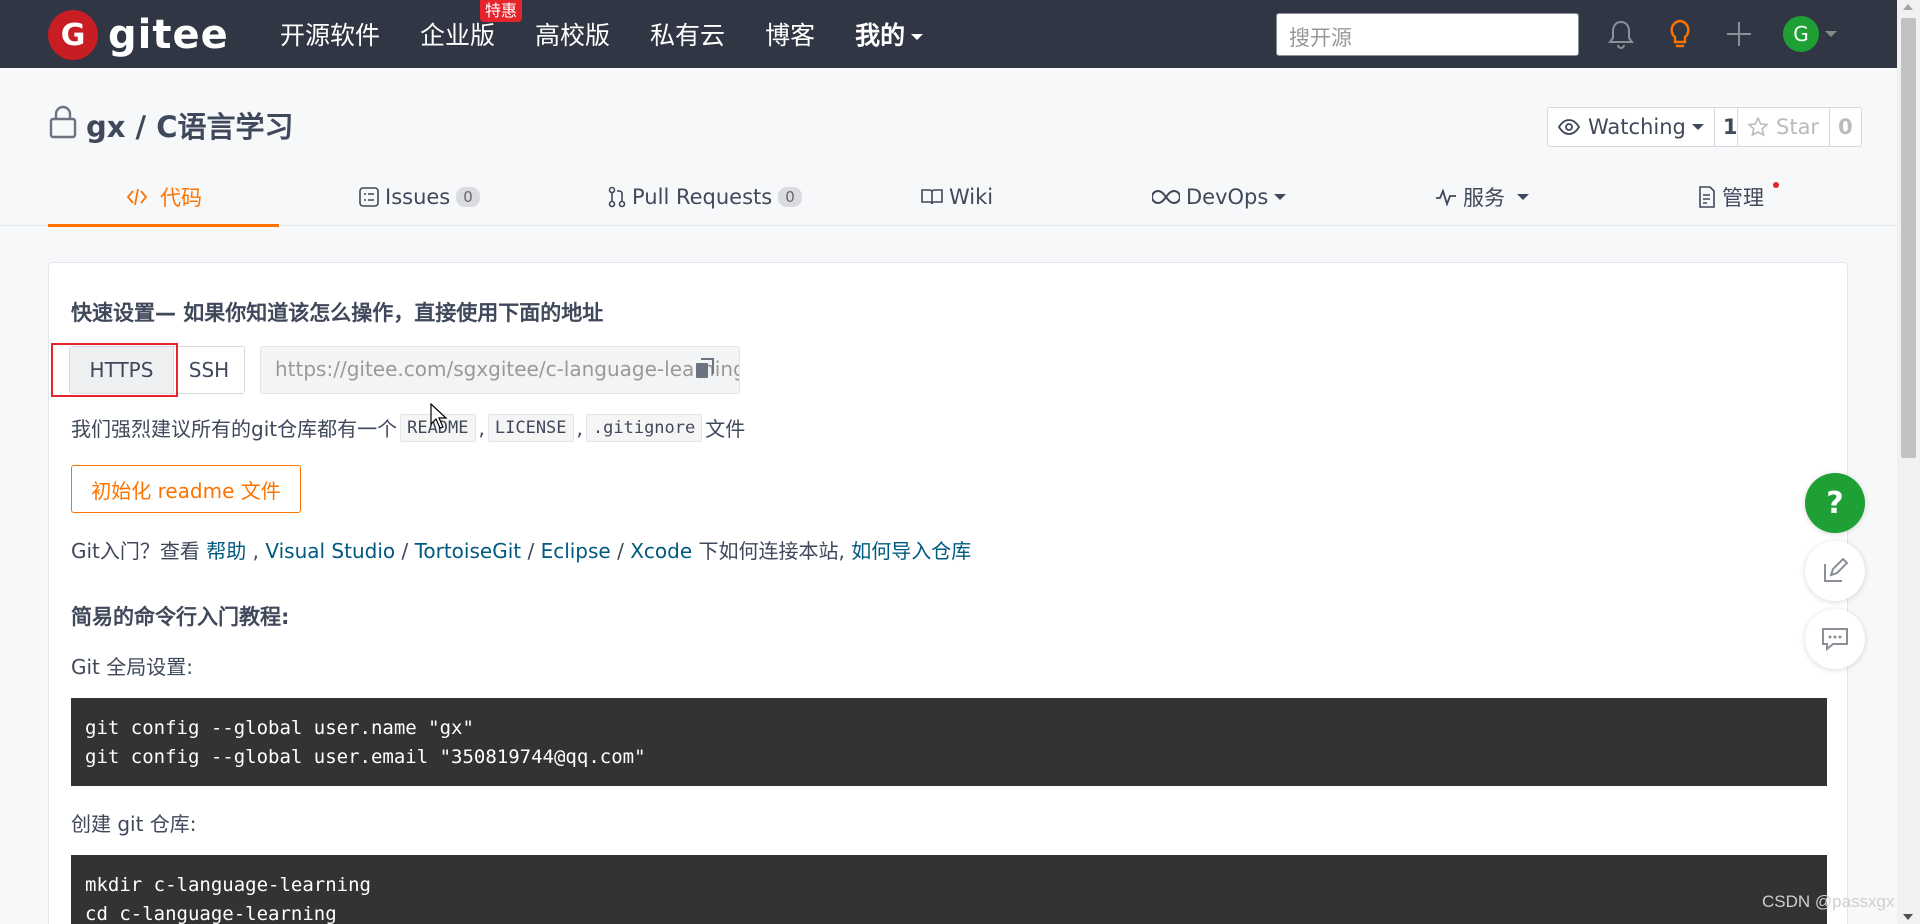 Image resolution: width=1920 pixels, height=924 pixels. I want to click on repo-name: gx / C语言学习, so click(190, 125).